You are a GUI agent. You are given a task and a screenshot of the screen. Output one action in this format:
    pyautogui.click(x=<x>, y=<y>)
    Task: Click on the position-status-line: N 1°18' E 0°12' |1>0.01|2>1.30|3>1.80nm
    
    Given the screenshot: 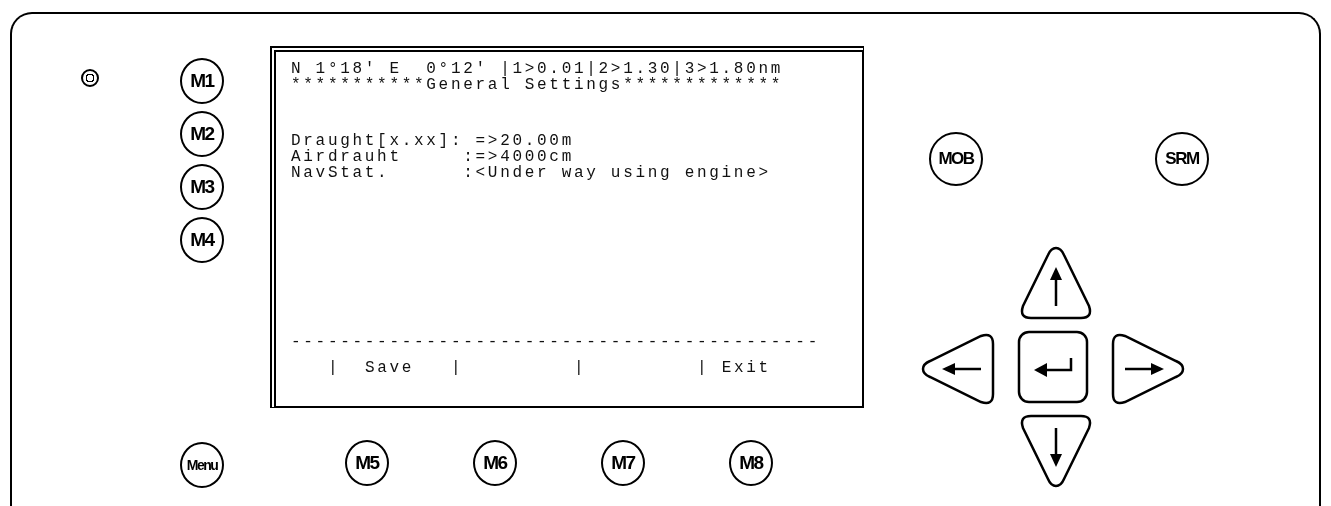 What is the action you would take?
    pyautogui.click(x=537, y=69)
    